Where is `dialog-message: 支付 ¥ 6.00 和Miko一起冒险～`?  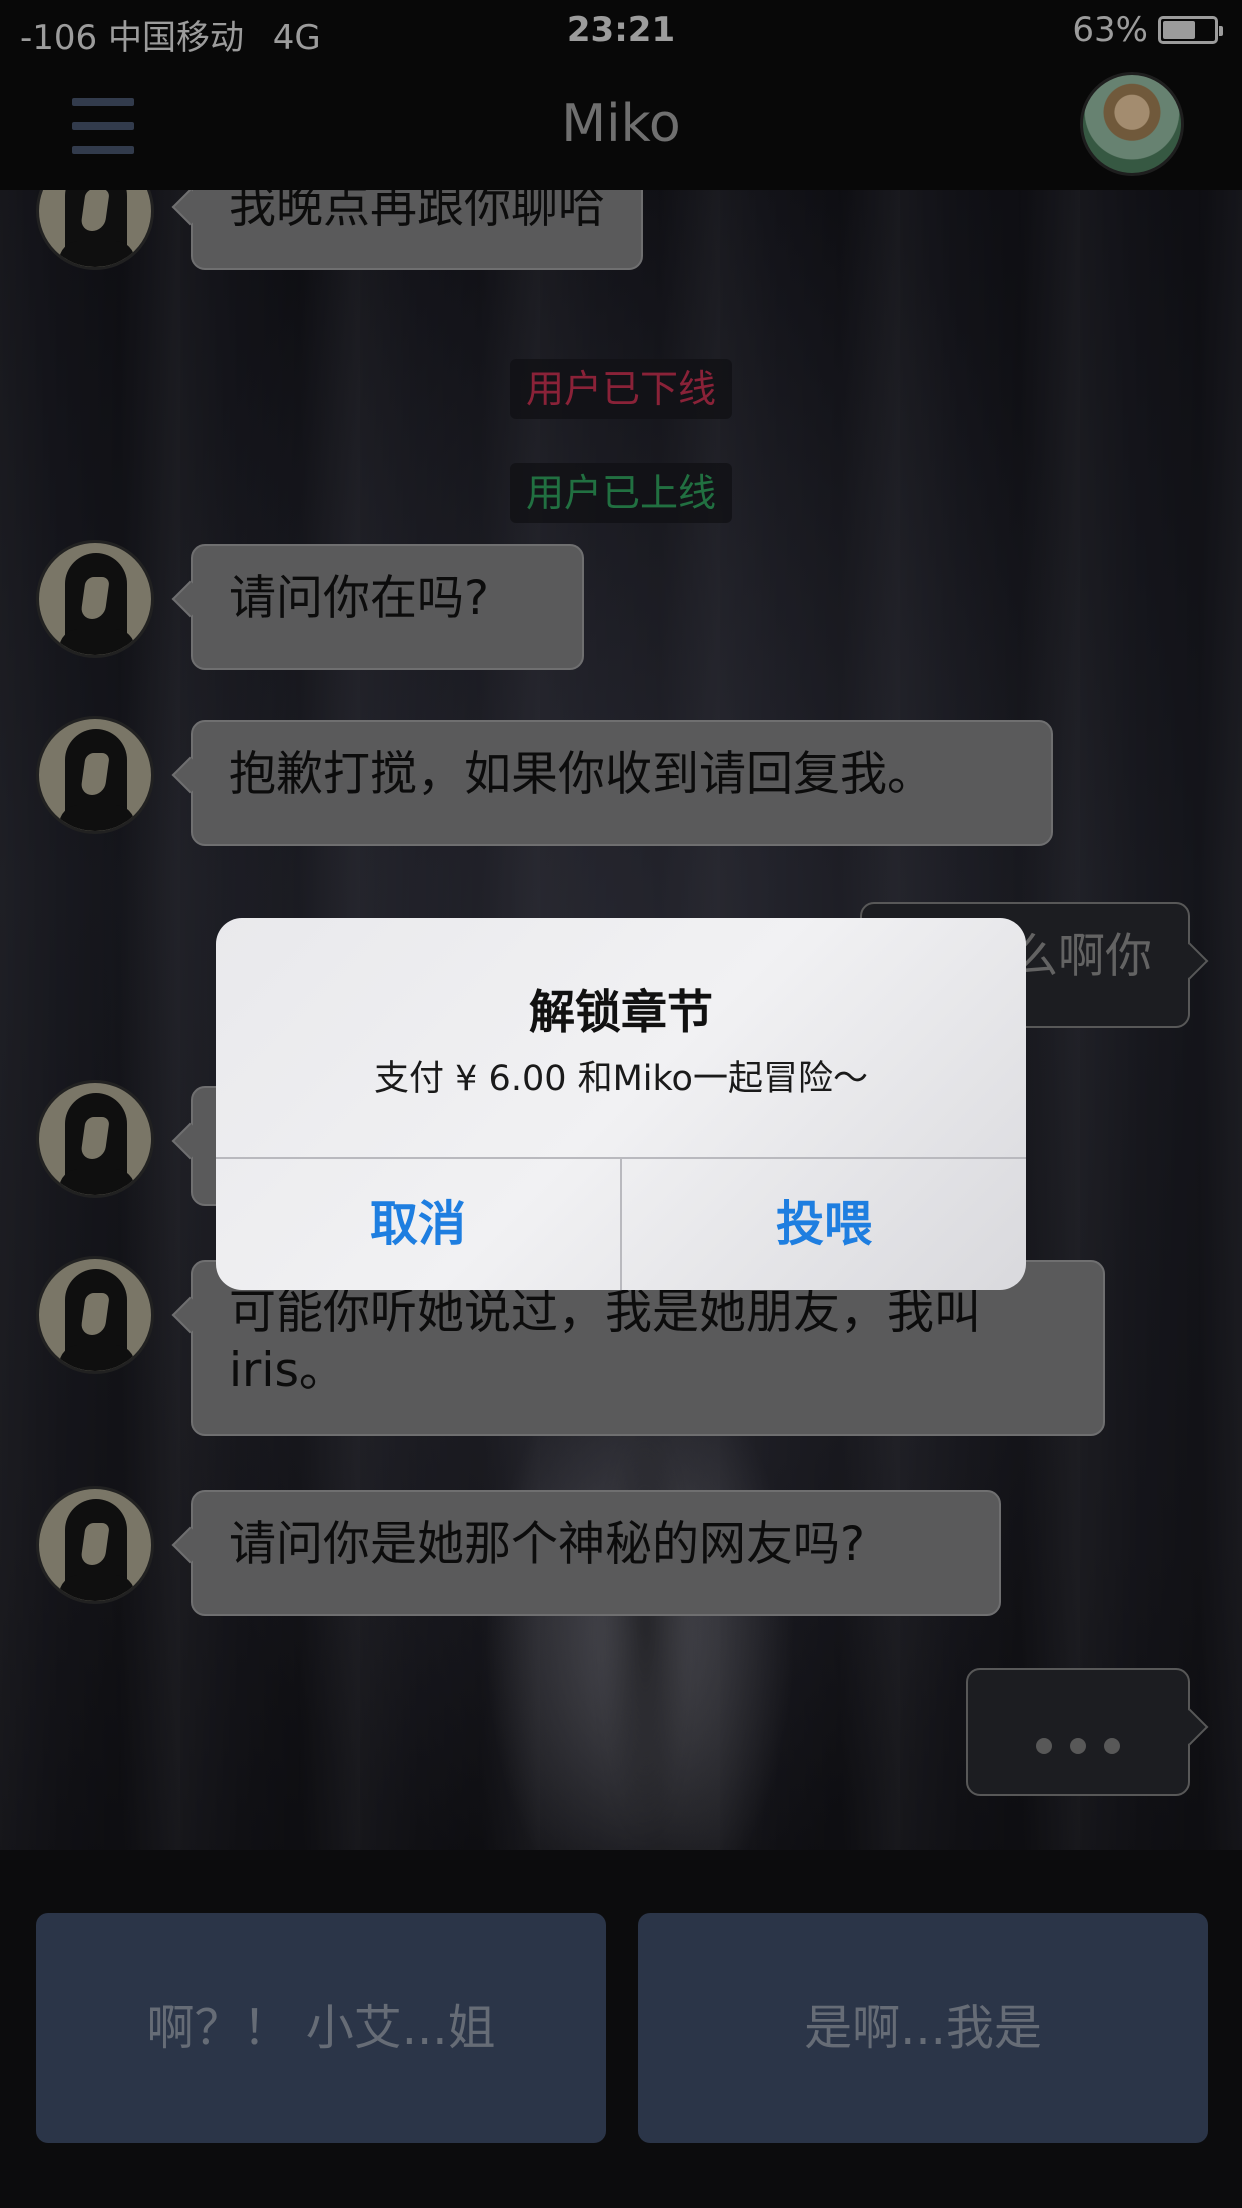
dialog-message: 支付 ¥ 6.00 和Miko一起冒险～ is located at coordinates (621, 1079).